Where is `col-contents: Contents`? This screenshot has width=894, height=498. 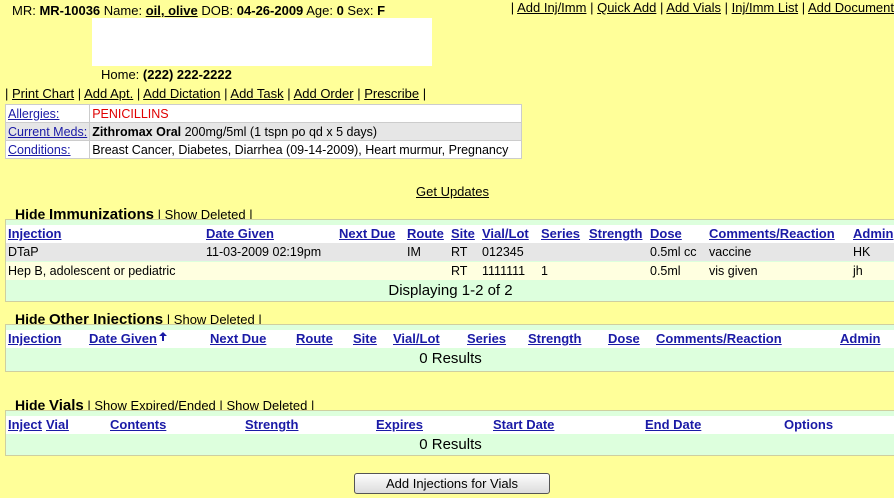 col-contents: Contents is located at coordinates (138, 424).